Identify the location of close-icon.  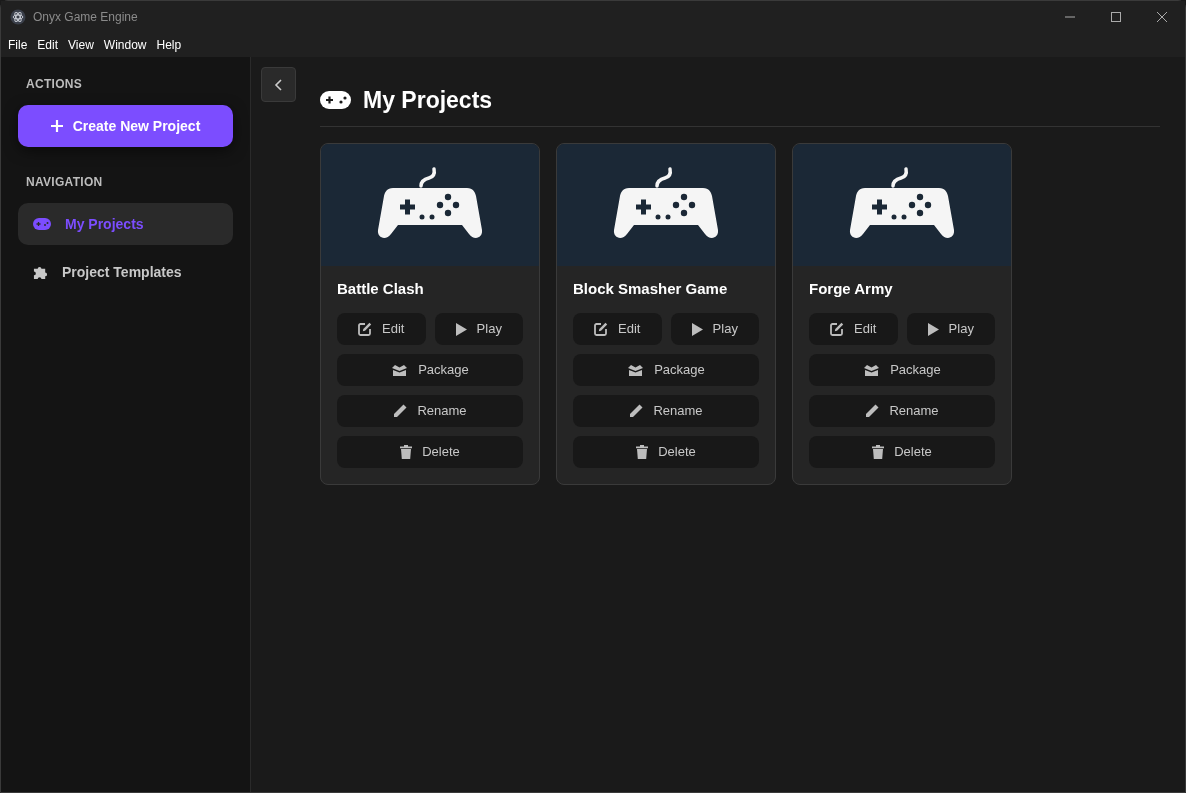
(1162, 17).